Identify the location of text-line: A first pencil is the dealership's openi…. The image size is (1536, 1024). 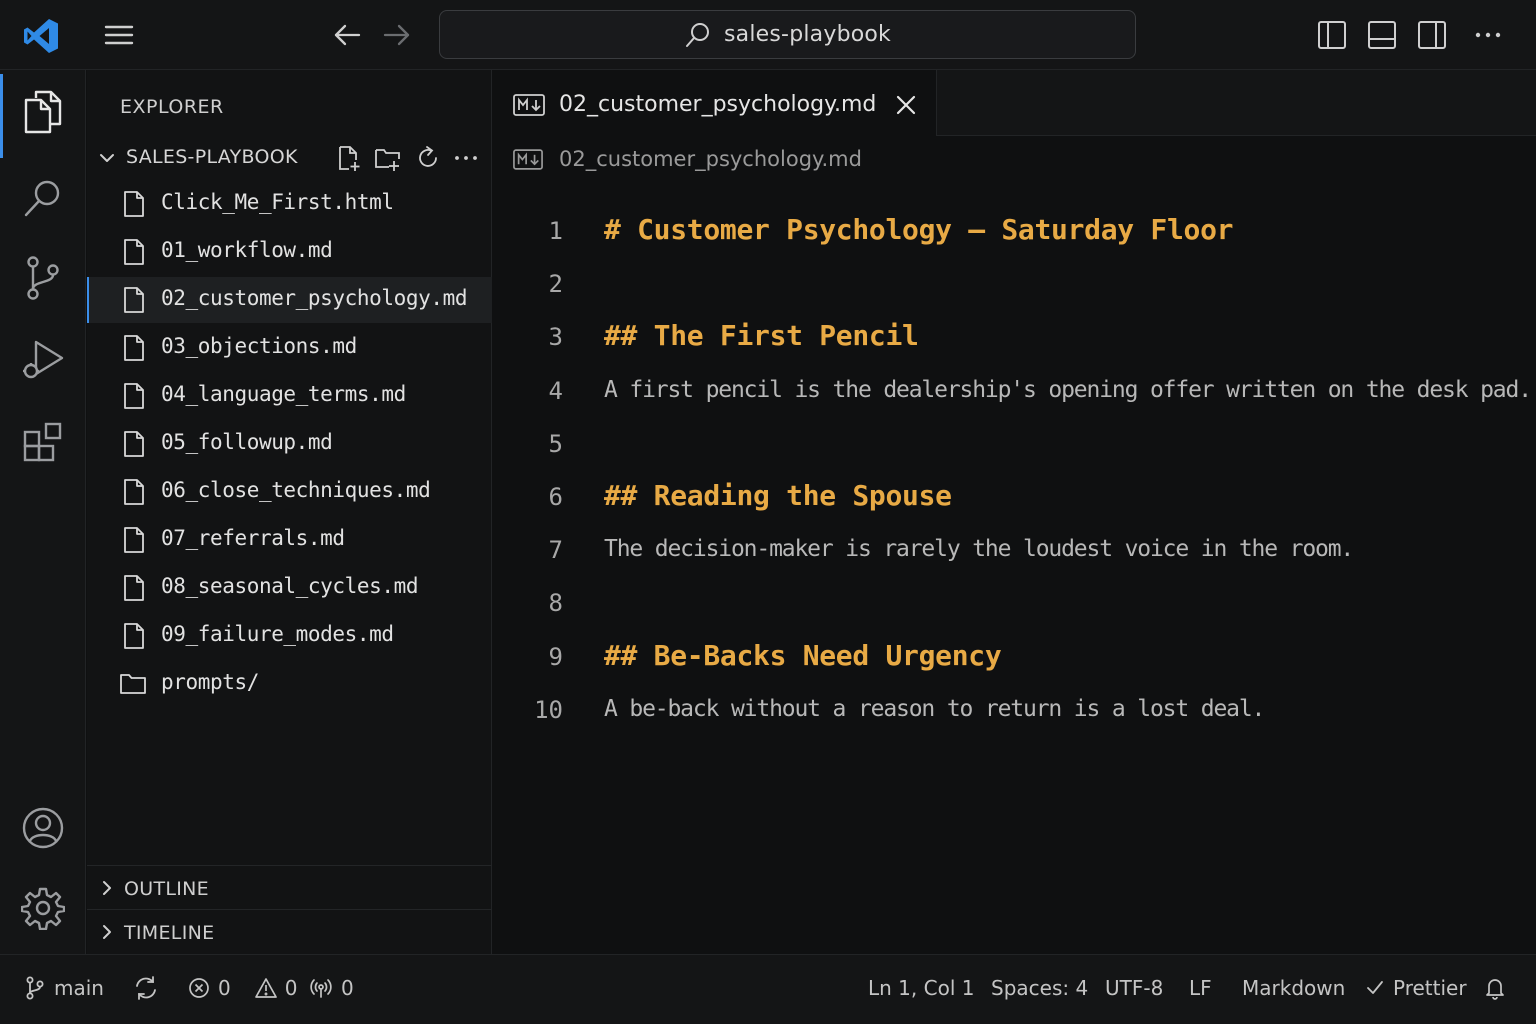
(1068, 389).